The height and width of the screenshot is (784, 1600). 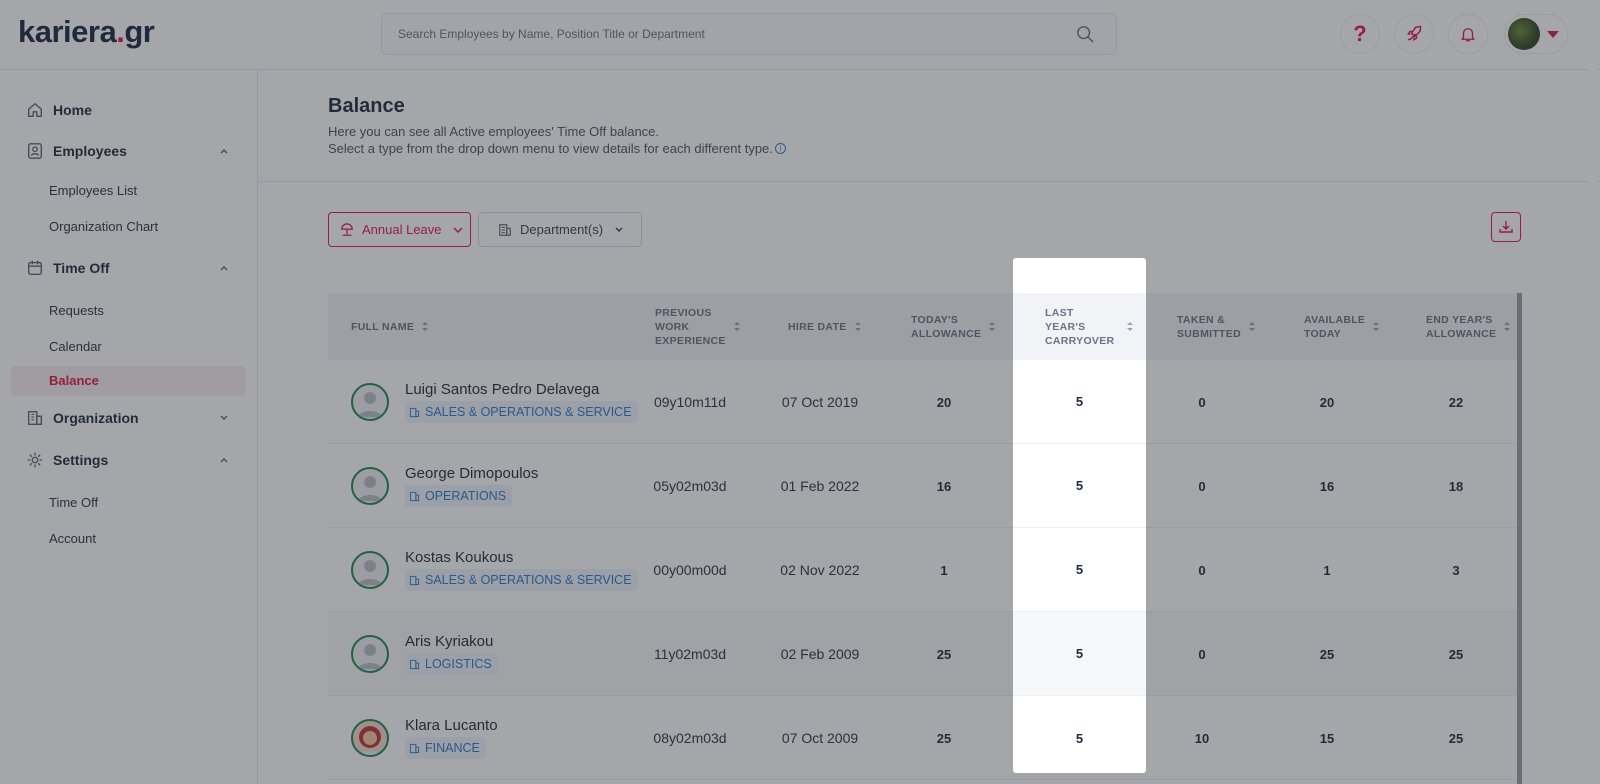 What do you see at coordinates (825, 326) in the screenshot?
I see `column-hire-date: HIRE DATE` at bounding box center [825, 326].